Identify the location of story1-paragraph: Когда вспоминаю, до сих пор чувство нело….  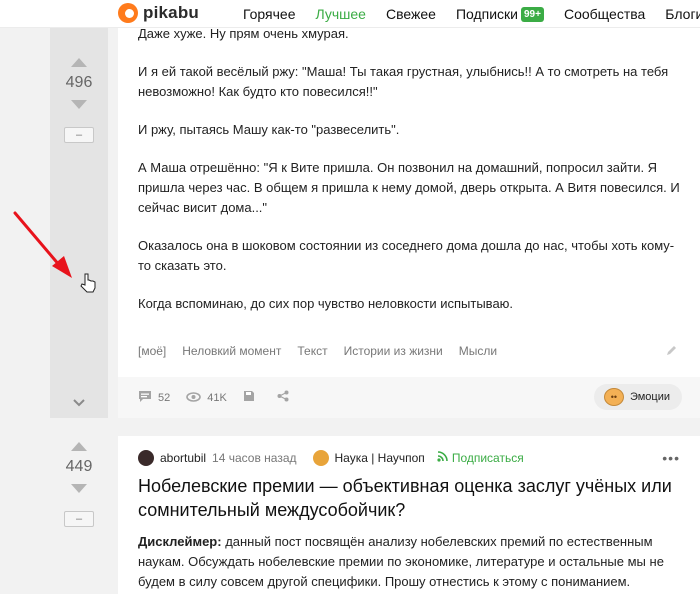
(326, 303).